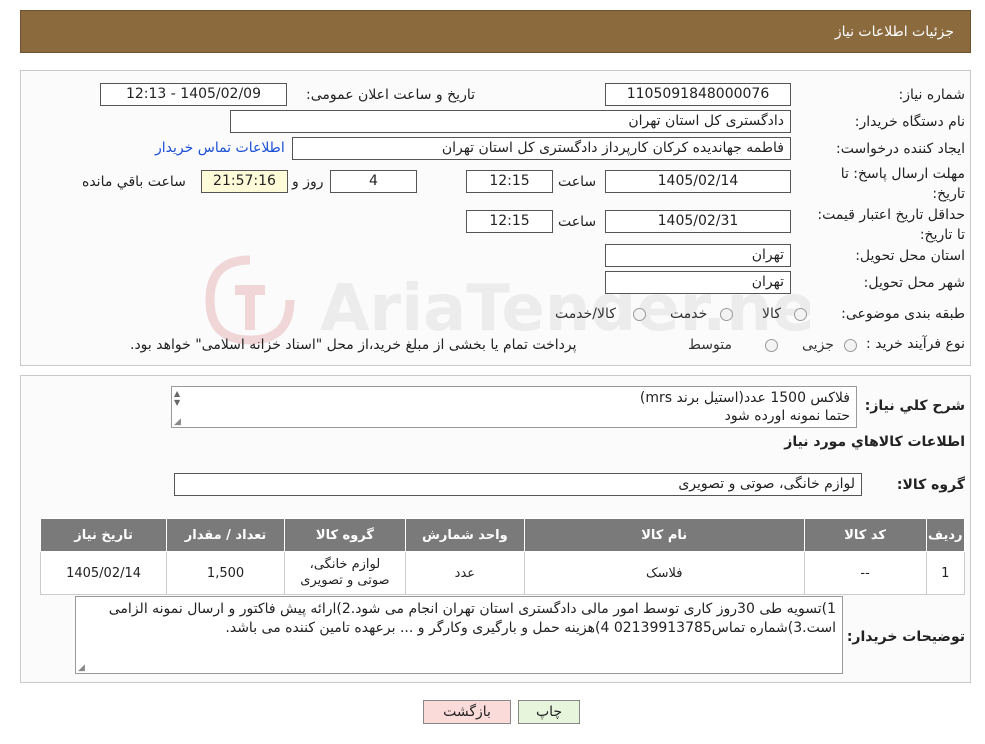 The height and width of the screenshot is (744, 985). I want to click on category-radio-goods, so click(800, 314).